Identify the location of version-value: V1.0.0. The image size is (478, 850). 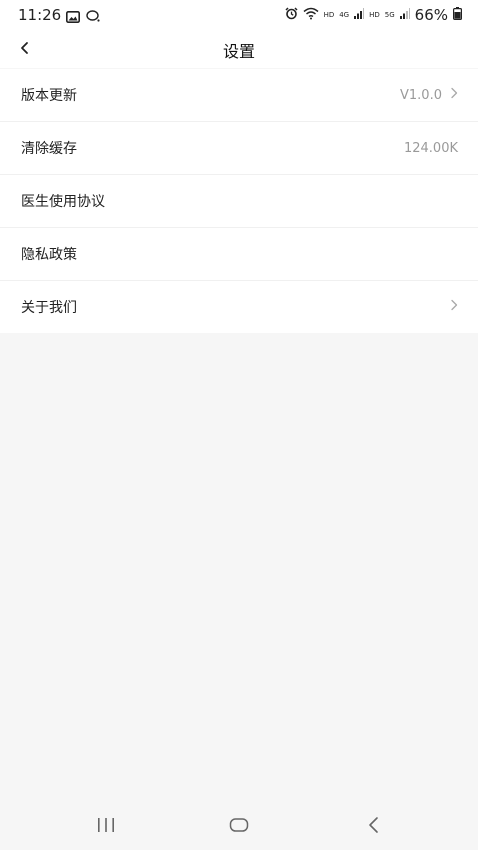
(421, 95).